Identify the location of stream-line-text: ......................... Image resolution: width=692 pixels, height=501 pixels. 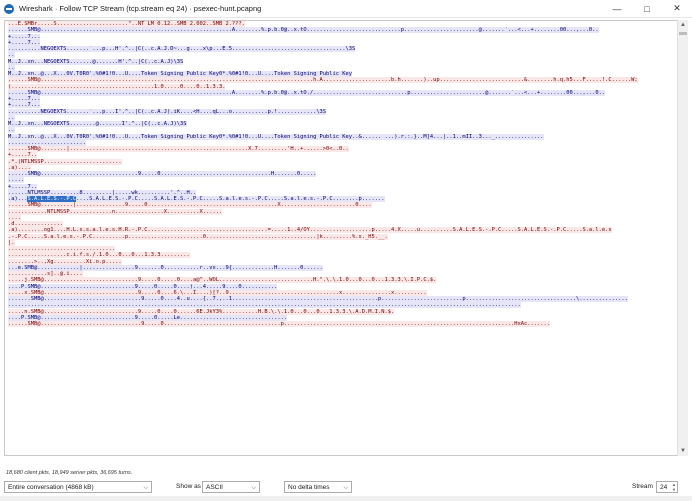
(47, 142).